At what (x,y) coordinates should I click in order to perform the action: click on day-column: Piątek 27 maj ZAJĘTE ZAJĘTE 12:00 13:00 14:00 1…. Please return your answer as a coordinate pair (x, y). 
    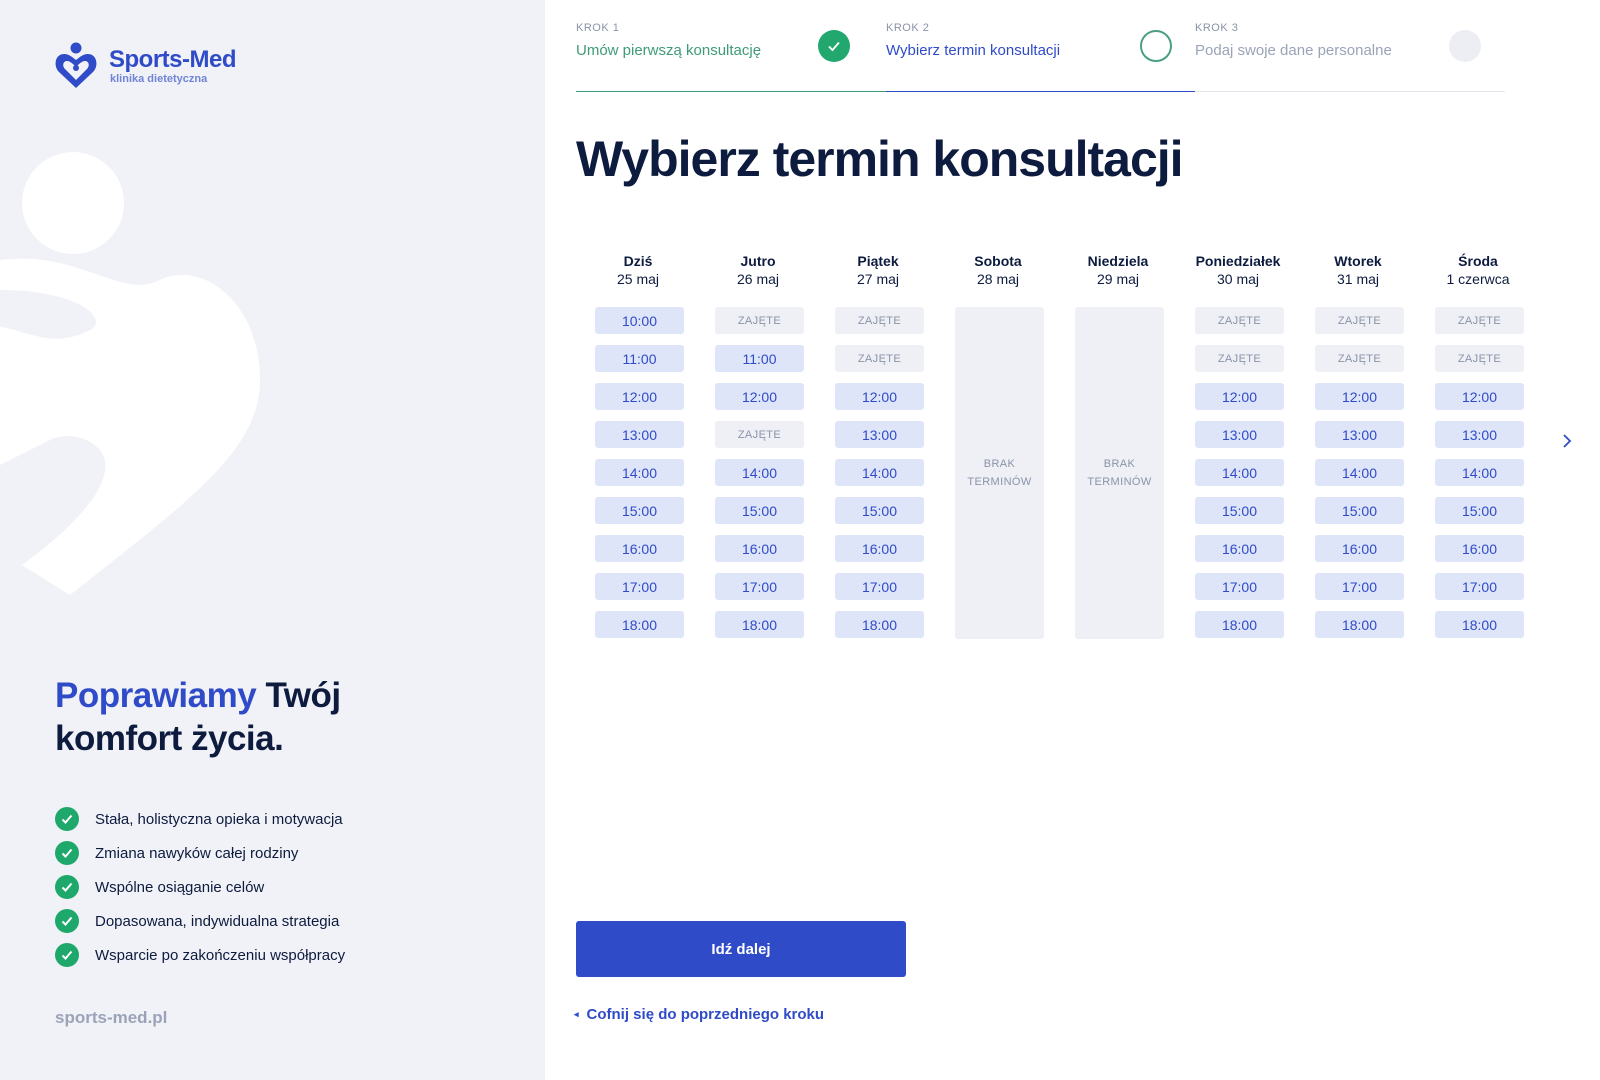
    Looking at the image, I should click on (878, 445).